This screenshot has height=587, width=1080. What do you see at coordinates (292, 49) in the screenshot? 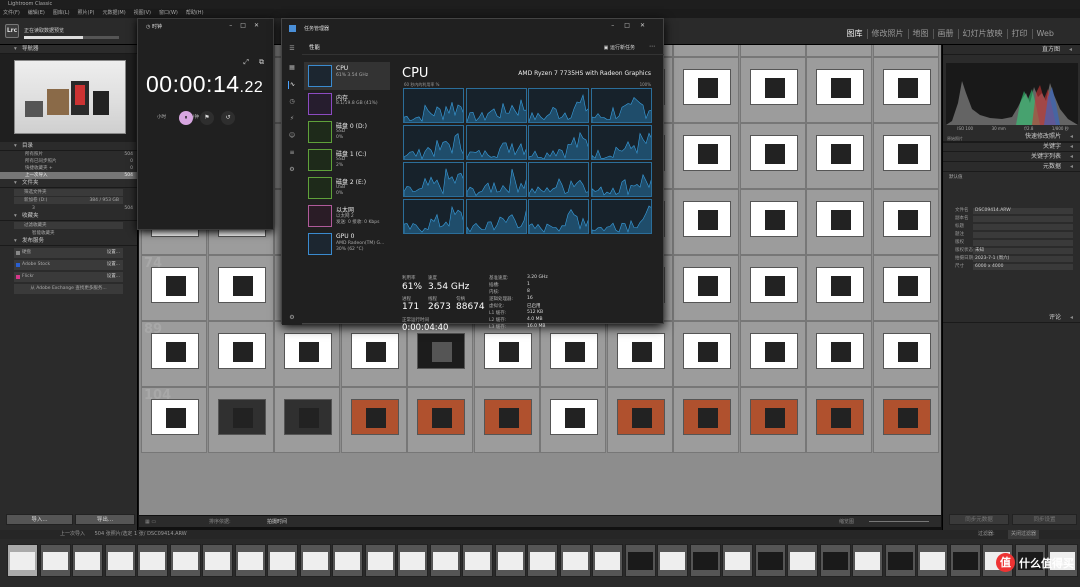
I see `menu-icon: ☰` at bounding box center [292, 49].